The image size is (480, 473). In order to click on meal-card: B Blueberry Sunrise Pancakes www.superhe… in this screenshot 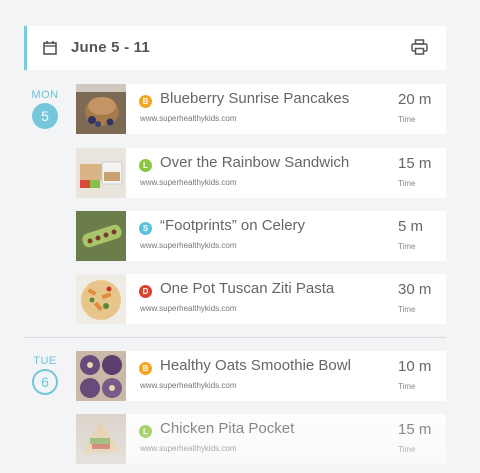, I will do `click(261, 109)`.